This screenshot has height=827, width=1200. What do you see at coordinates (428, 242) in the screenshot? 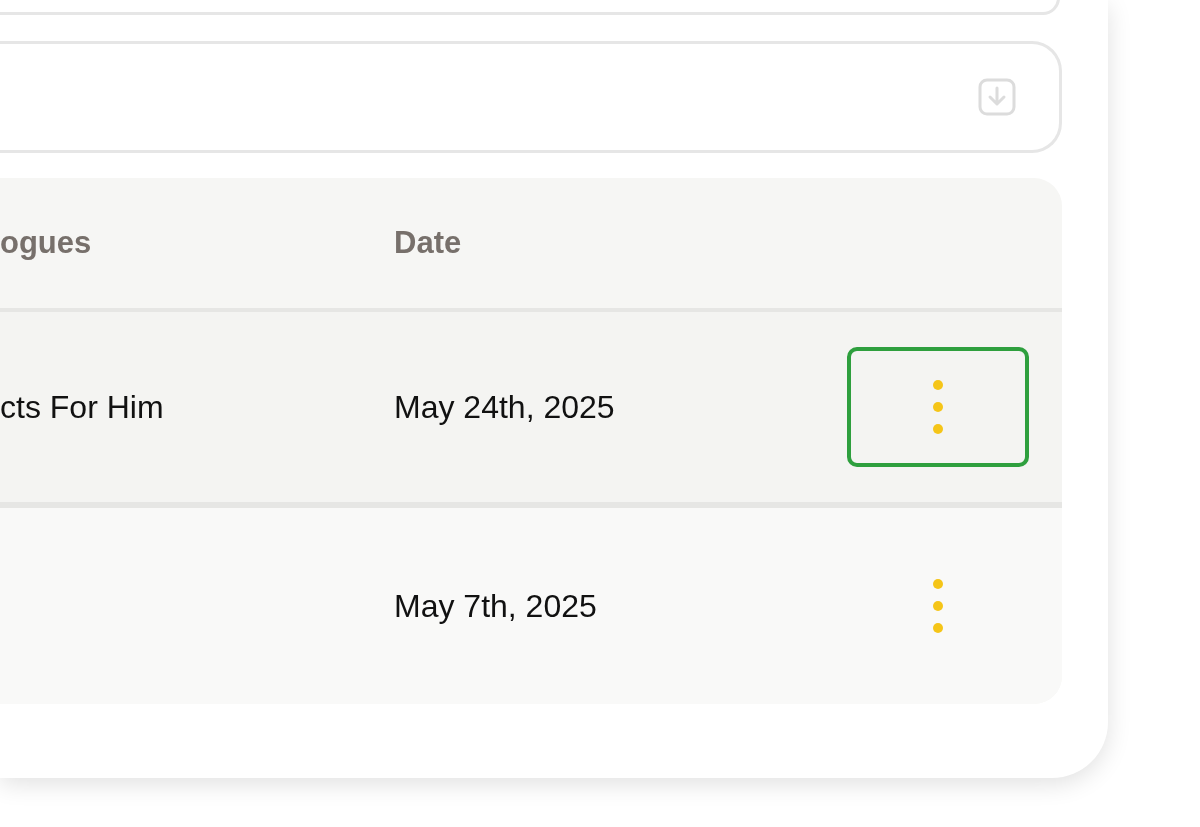
I see `column-header: Date` at bounding box center [428, 242].